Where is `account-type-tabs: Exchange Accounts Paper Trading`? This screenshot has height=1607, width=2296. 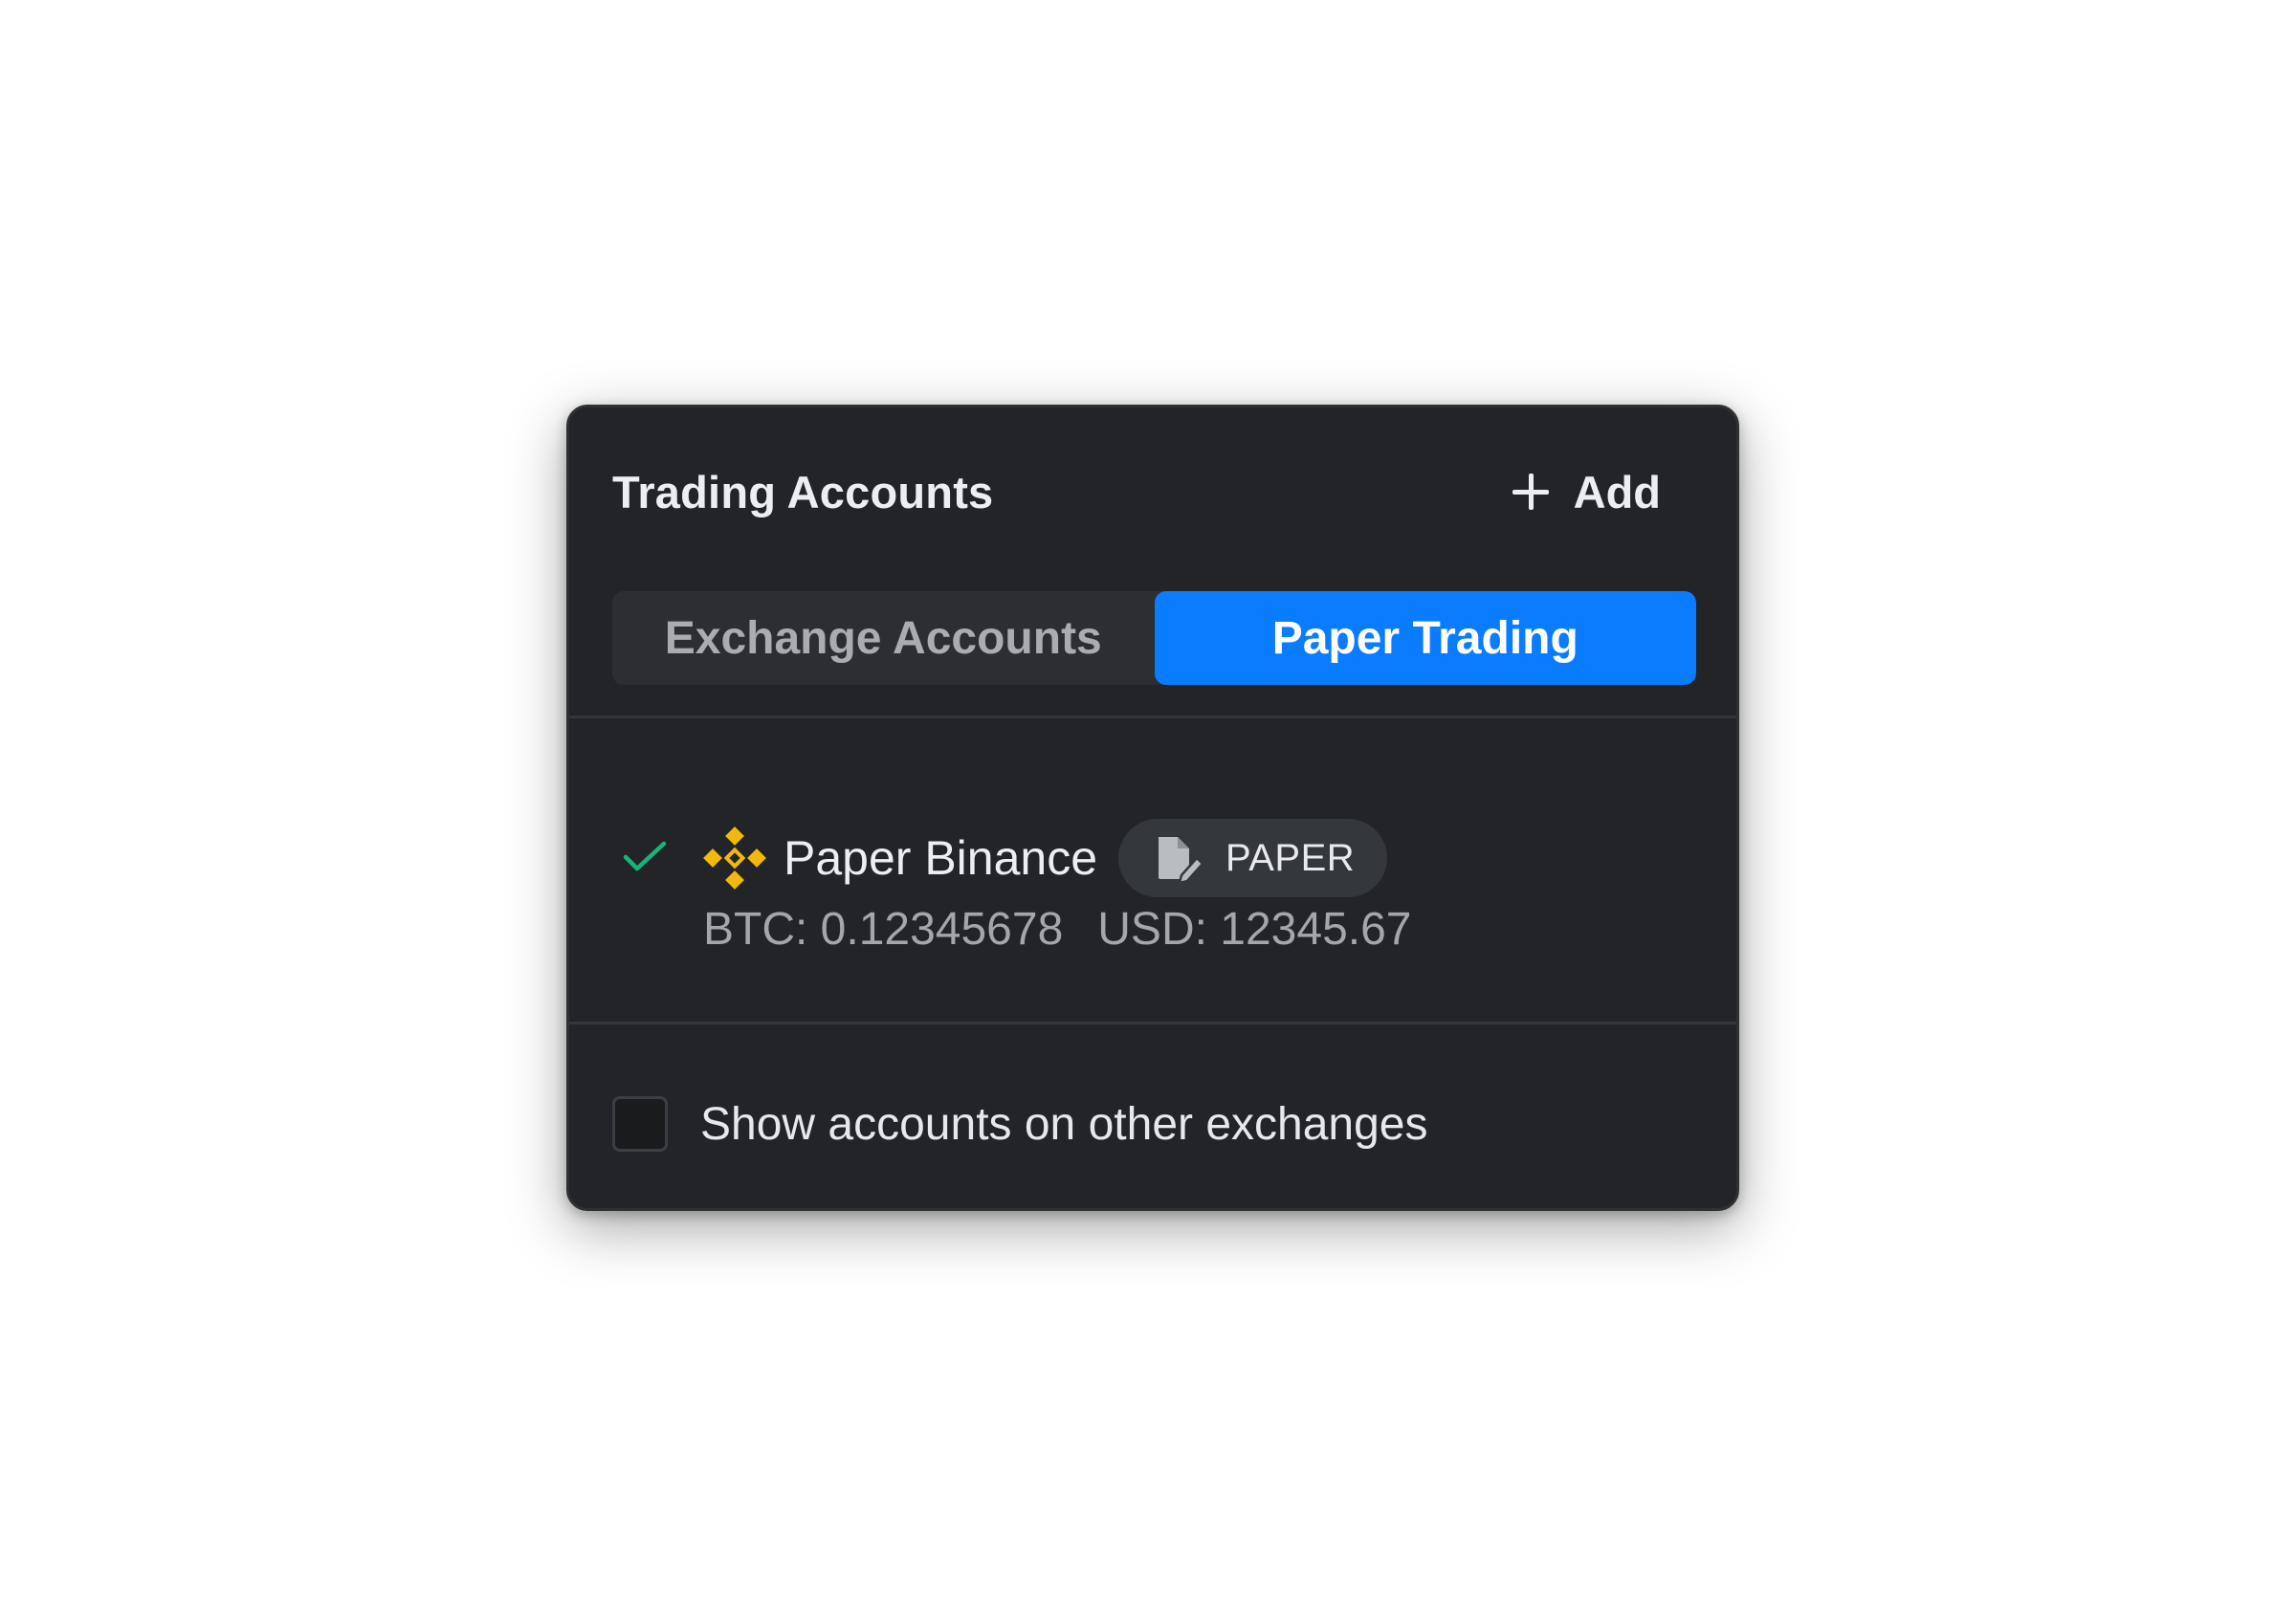 account-type-tabs: Exchange Accounts Paper Trading is located at coordinates (1154, 638).